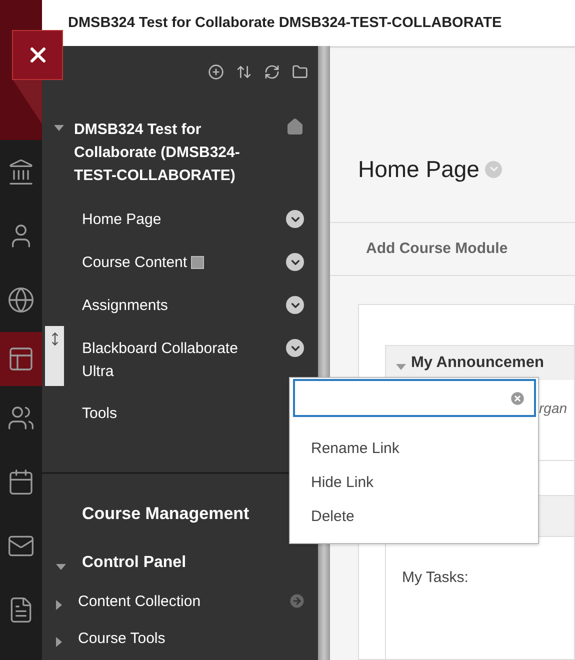  I want to click on course-menu-link: Home Page, so click(122, 219).